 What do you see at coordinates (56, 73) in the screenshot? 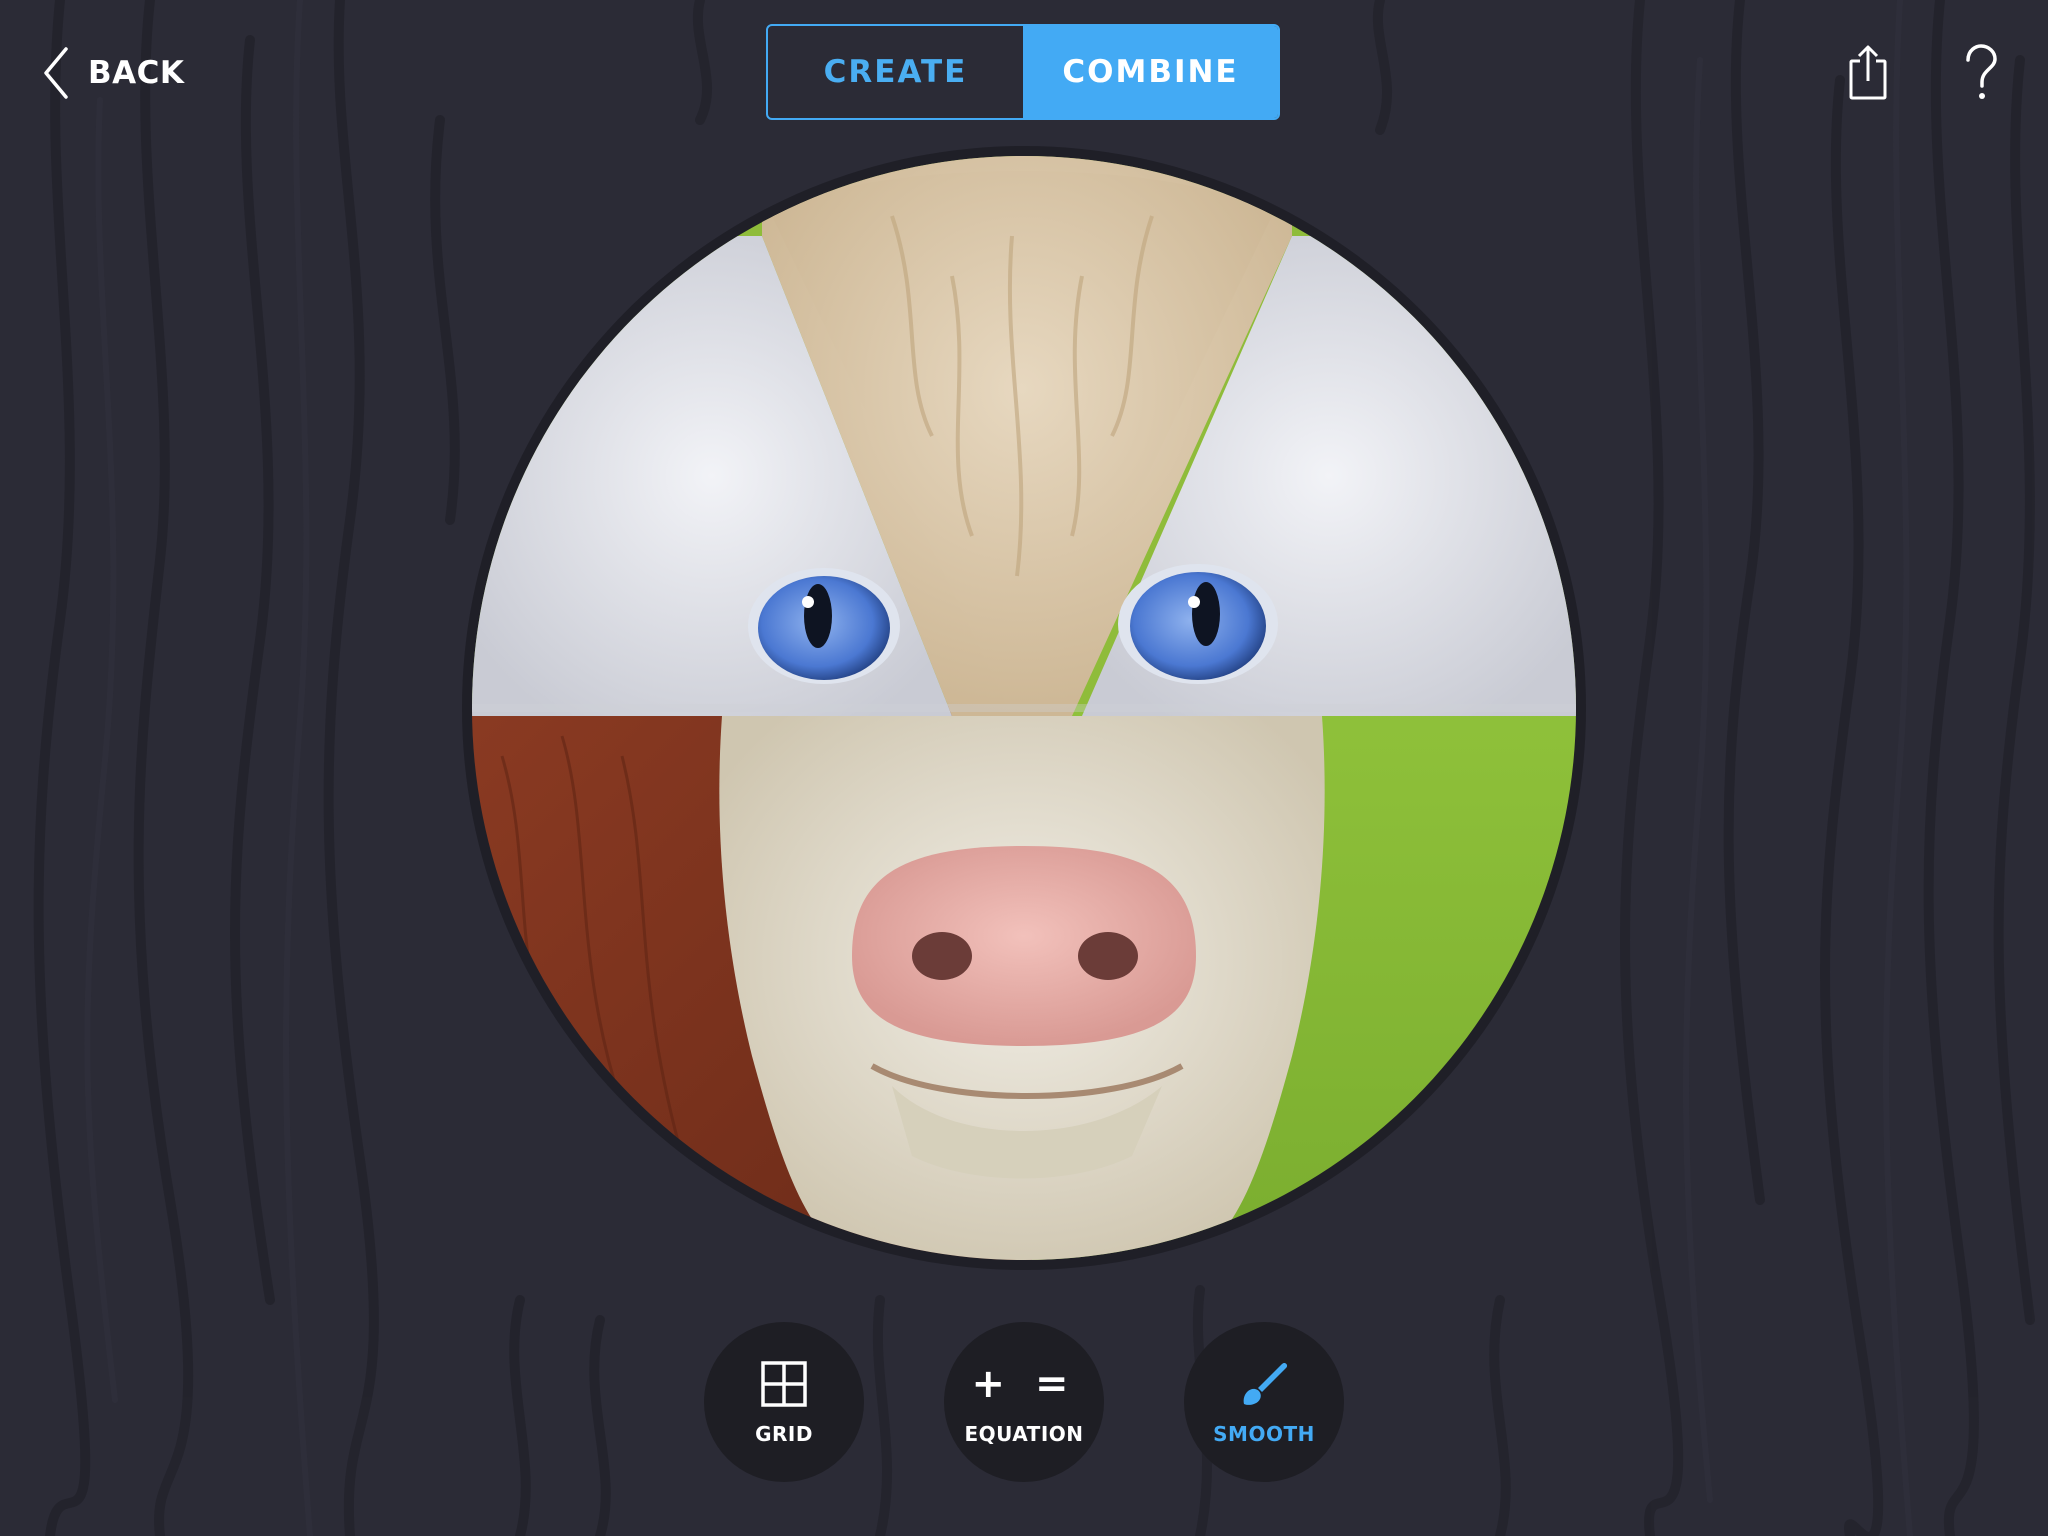
I see `chevron-left-icon` at bounding box center [56, 73].